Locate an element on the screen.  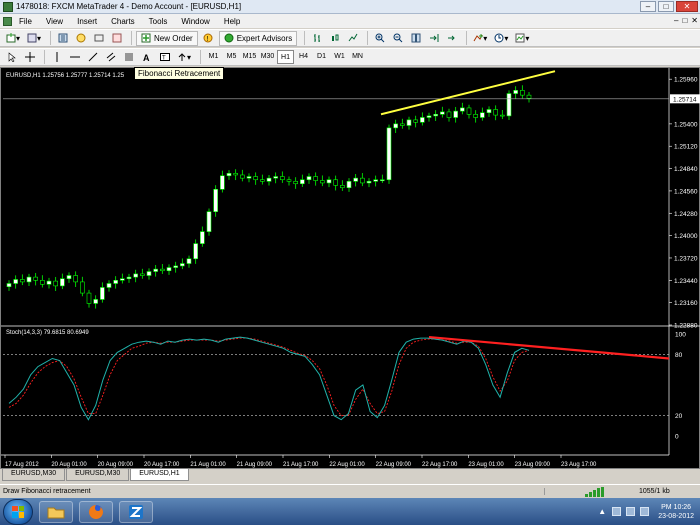
new-order-button: New Order is located at coordinates (167, 38).